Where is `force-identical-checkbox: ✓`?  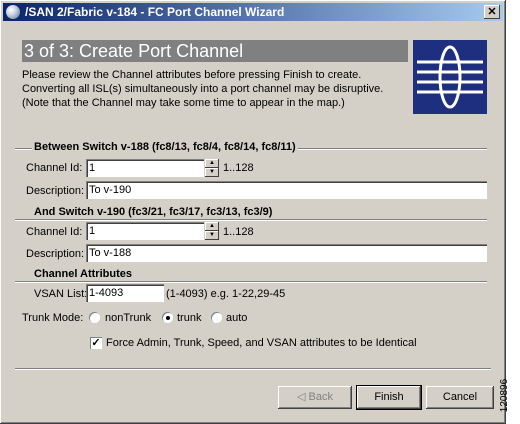 force-identical-checkbox: ✓ is located at coordinates (96, 343).